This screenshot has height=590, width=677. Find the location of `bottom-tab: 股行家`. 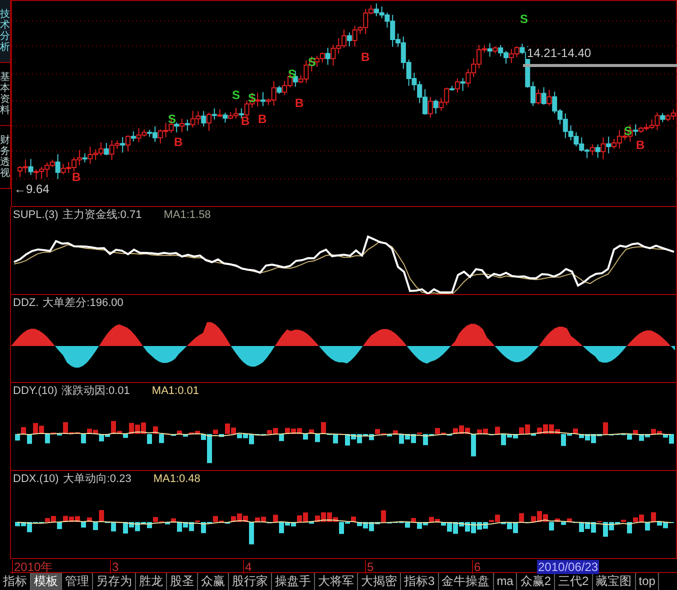

bottom-tab: 股行家 is located at coordinates (250, 581).